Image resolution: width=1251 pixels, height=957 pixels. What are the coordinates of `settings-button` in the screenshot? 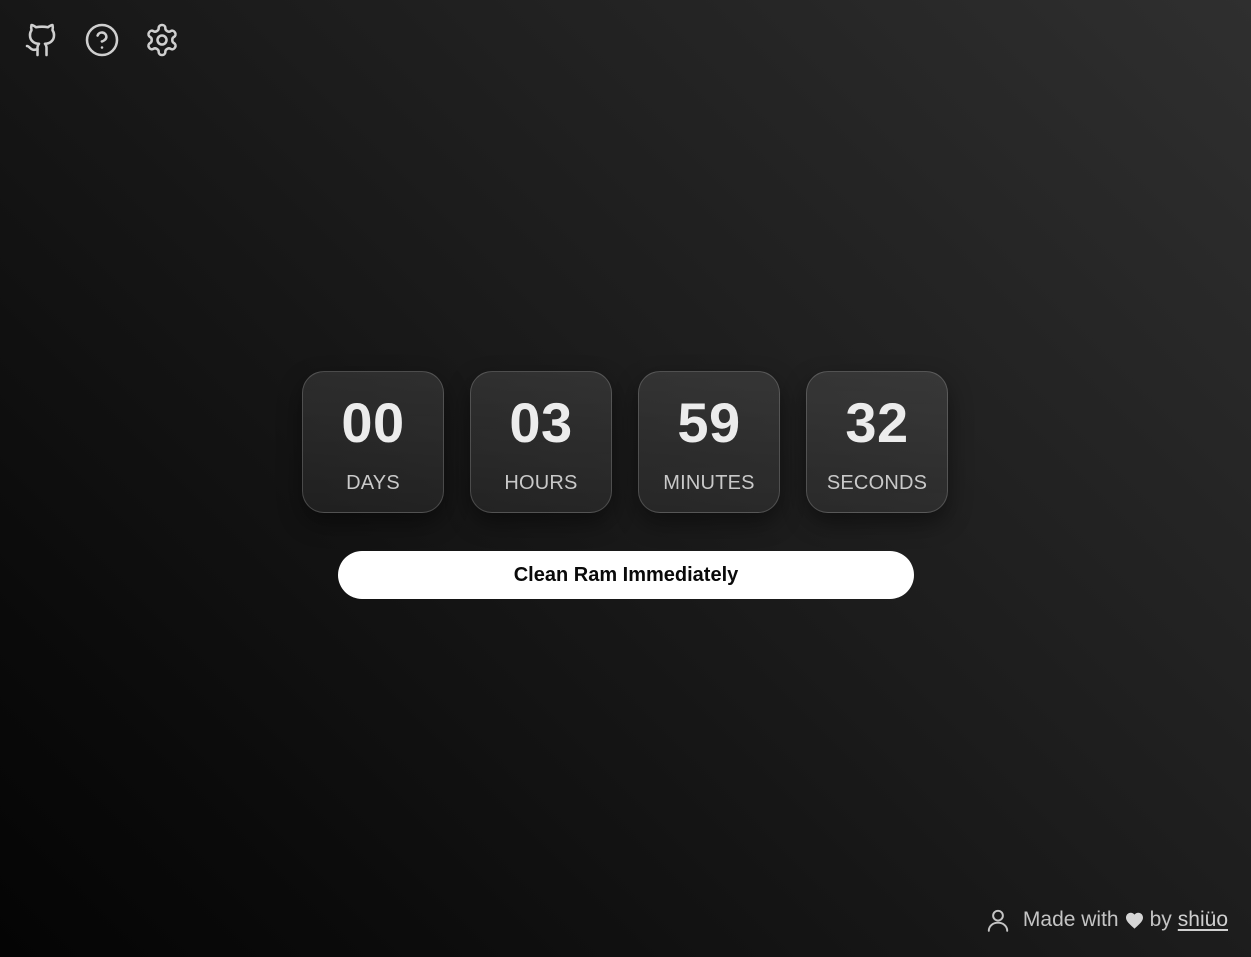 It's located at (162, 42).